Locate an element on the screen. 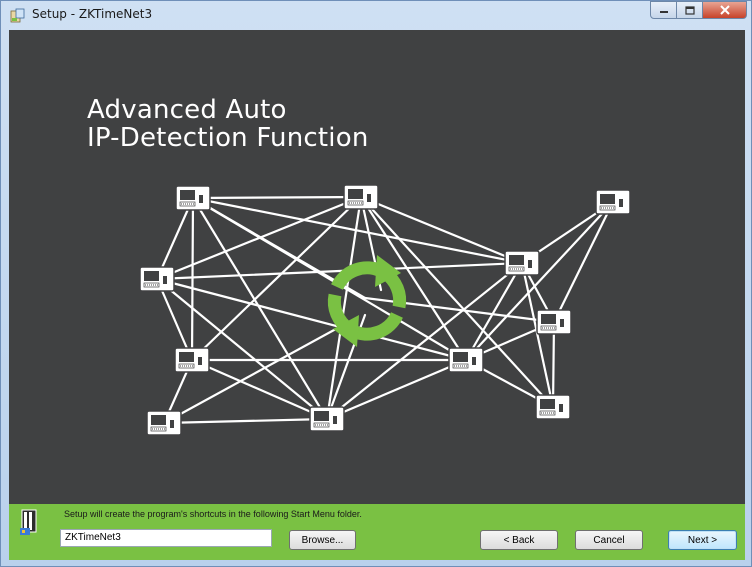  window-controls is located at coordinates (698, 11).